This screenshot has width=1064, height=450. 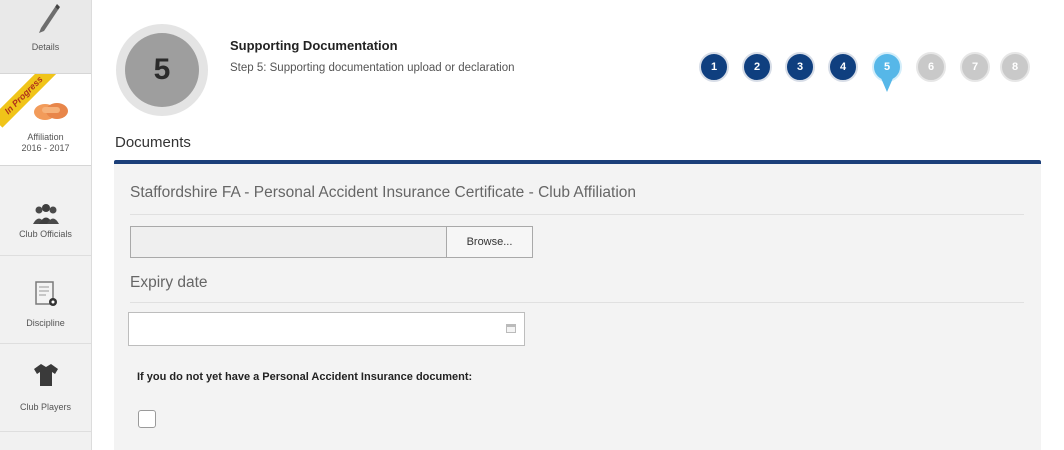 What do you see at coordinates (45, 442) in the screenshot?
I see `sidebar-item-more` at bounding box center [45, 442].